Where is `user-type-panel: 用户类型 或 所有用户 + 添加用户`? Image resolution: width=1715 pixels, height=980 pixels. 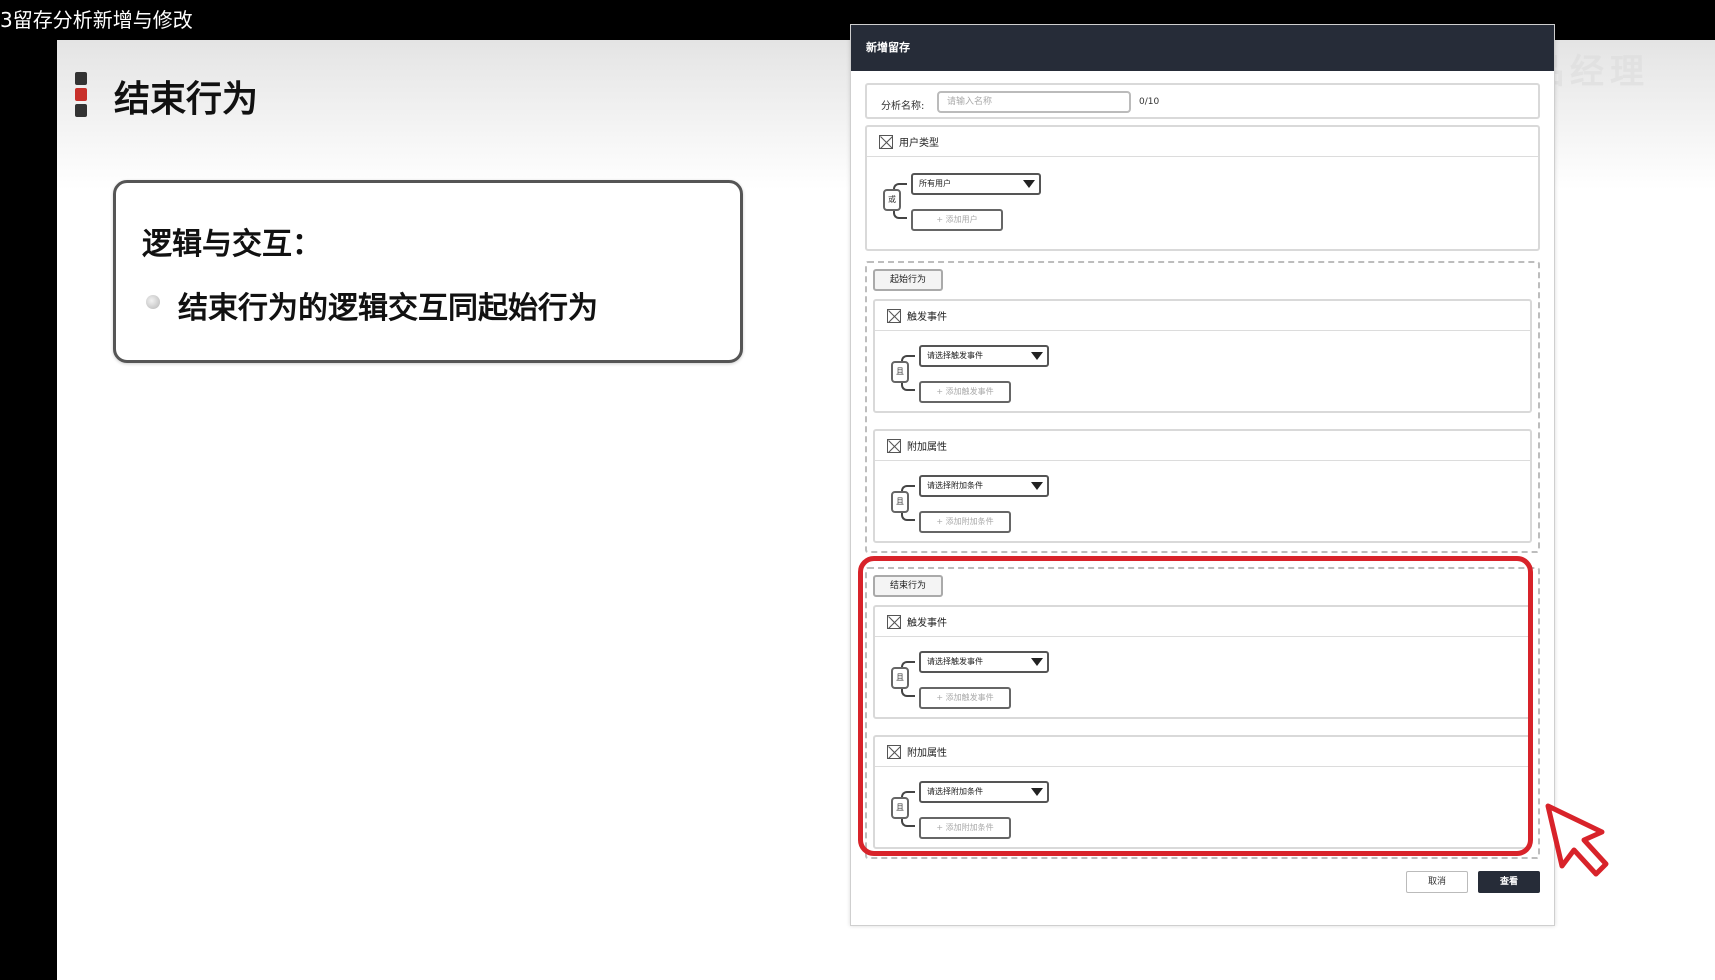 user-type-panel: 用户类型 或 所有用户 + 添加用户 is located at coordinates (1202, 188).